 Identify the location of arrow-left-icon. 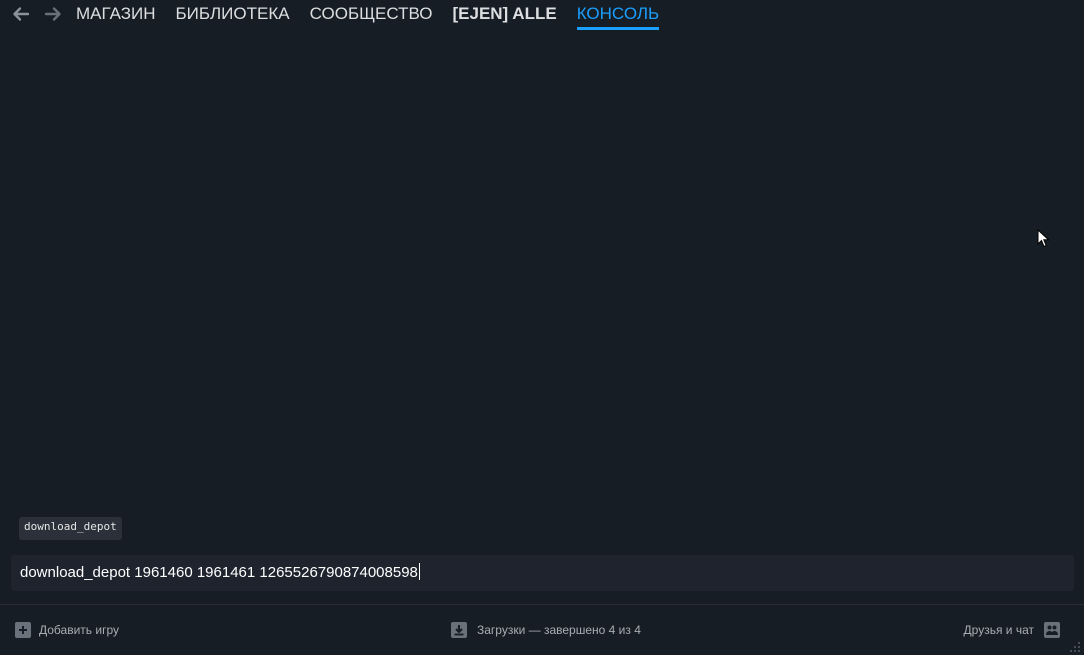
(21, 14).